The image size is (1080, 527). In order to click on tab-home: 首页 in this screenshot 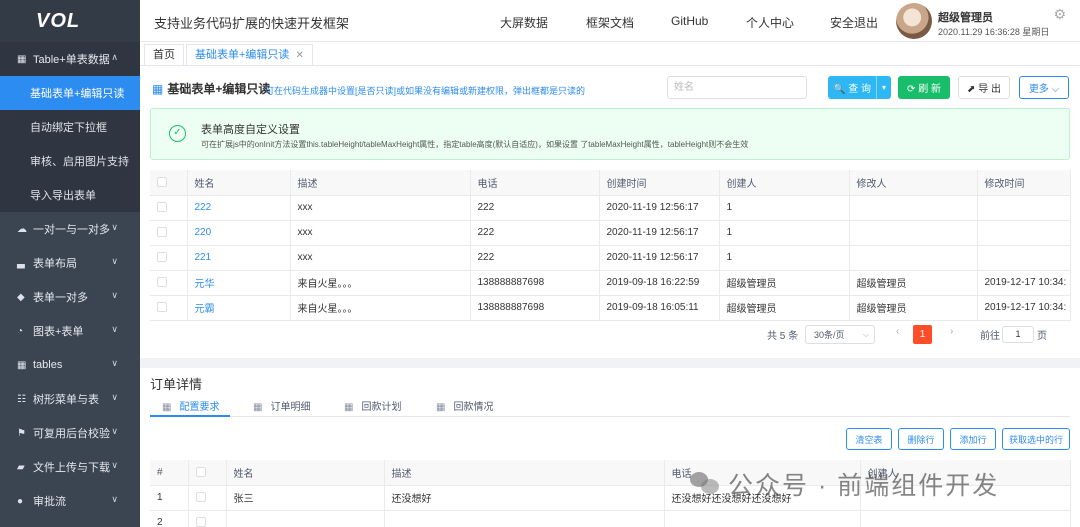, I will do `click(164, 54)`.